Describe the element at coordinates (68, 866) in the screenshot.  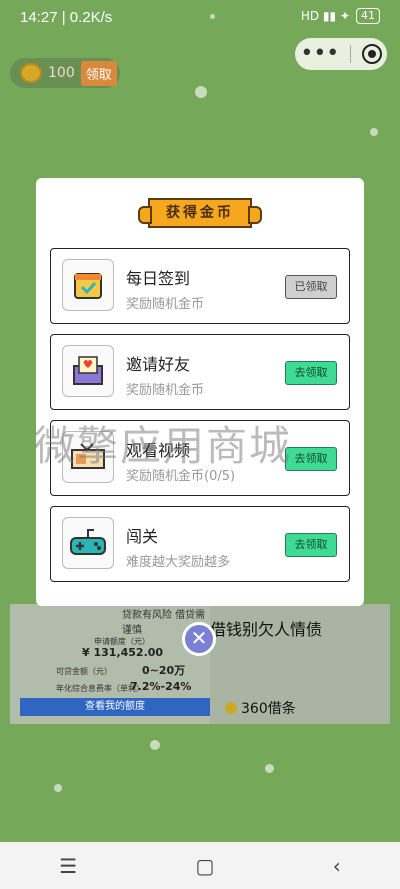
I see `recent-apps-icon: ☰` at that location.